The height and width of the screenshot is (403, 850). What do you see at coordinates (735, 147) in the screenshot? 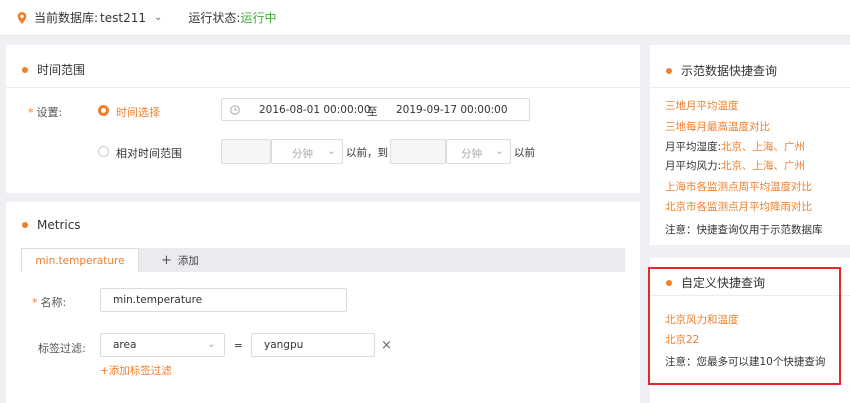
I see `quick-query-humidity: 月平均湿度:北京、上海、广州` at bounding box center [735, 147].